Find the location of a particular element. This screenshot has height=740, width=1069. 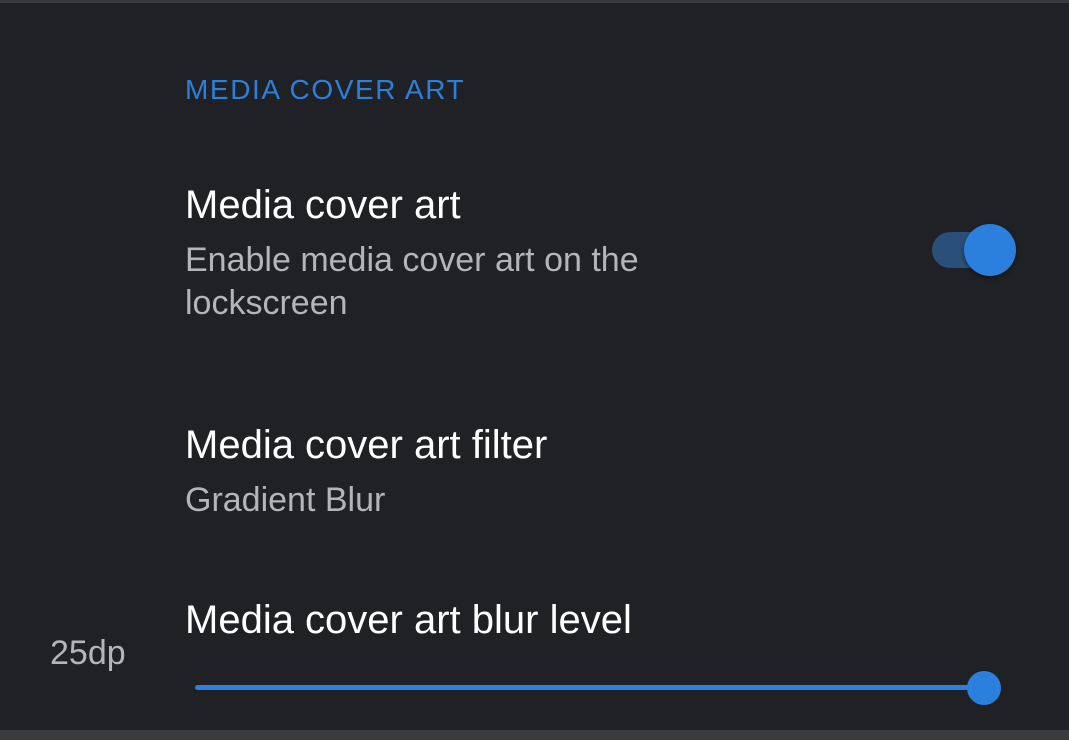

slider-value-label: 25dp is located at coordinates (88, 653).